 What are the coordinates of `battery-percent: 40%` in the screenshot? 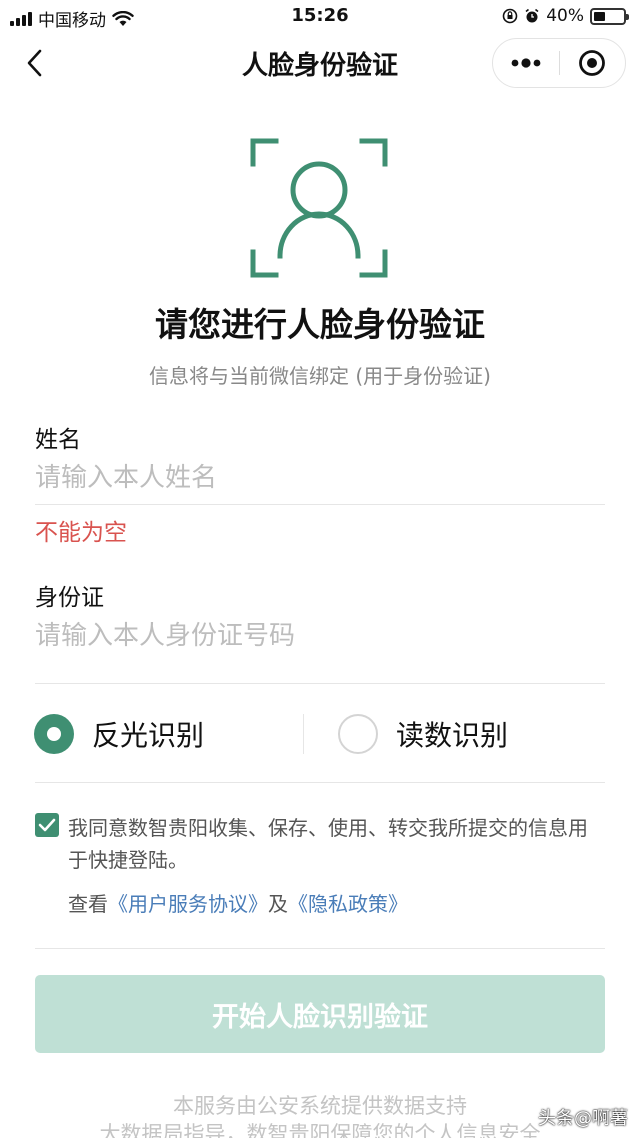 It's located at (565, 16).